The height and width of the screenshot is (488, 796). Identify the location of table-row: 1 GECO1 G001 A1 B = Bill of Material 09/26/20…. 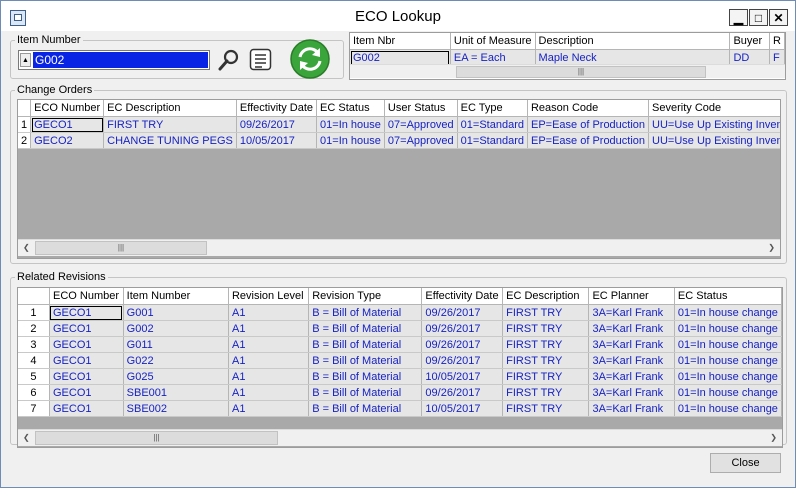
(400, 312).